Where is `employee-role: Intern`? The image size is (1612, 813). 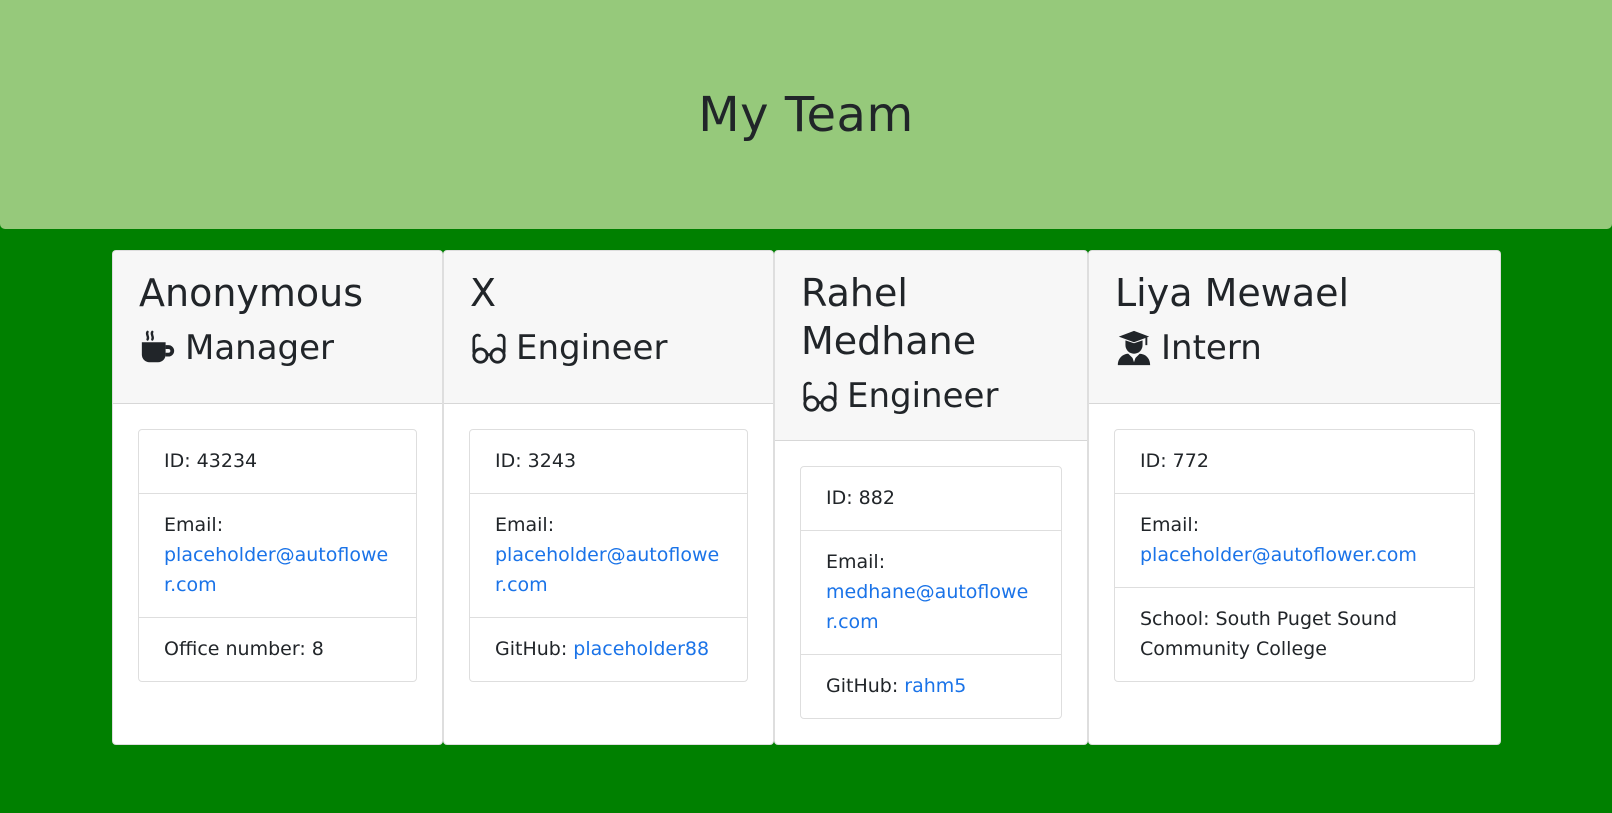
employee-role: Intern is located at coordinates (1297, 348).